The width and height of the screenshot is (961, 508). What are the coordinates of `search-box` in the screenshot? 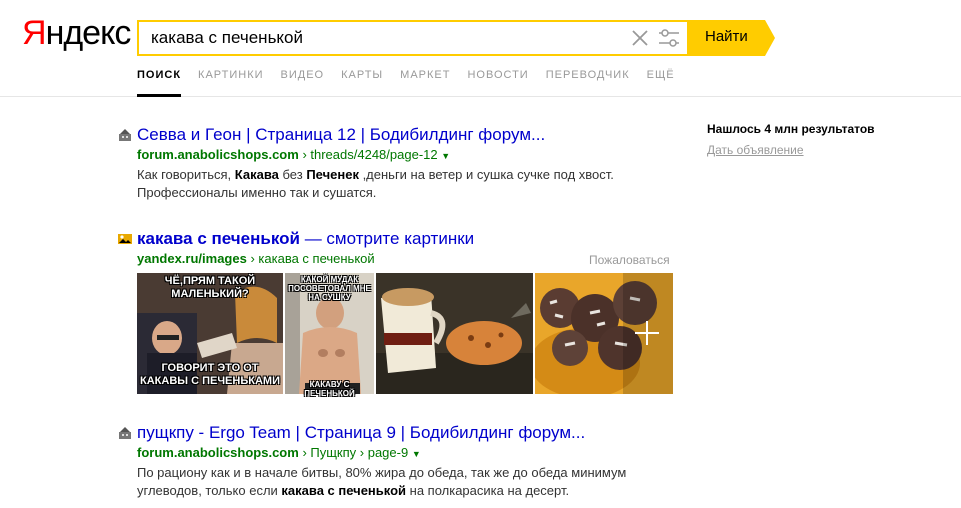 It's located at (413, 38).